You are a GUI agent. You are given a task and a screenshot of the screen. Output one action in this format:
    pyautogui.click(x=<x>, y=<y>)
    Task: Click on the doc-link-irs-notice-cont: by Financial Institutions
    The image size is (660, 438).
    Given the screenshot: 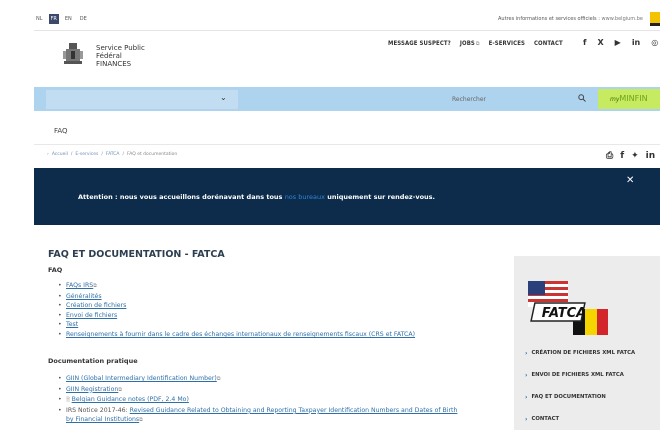 What is the action you would take?
    pyautogui.click(x=102, y=419)
    